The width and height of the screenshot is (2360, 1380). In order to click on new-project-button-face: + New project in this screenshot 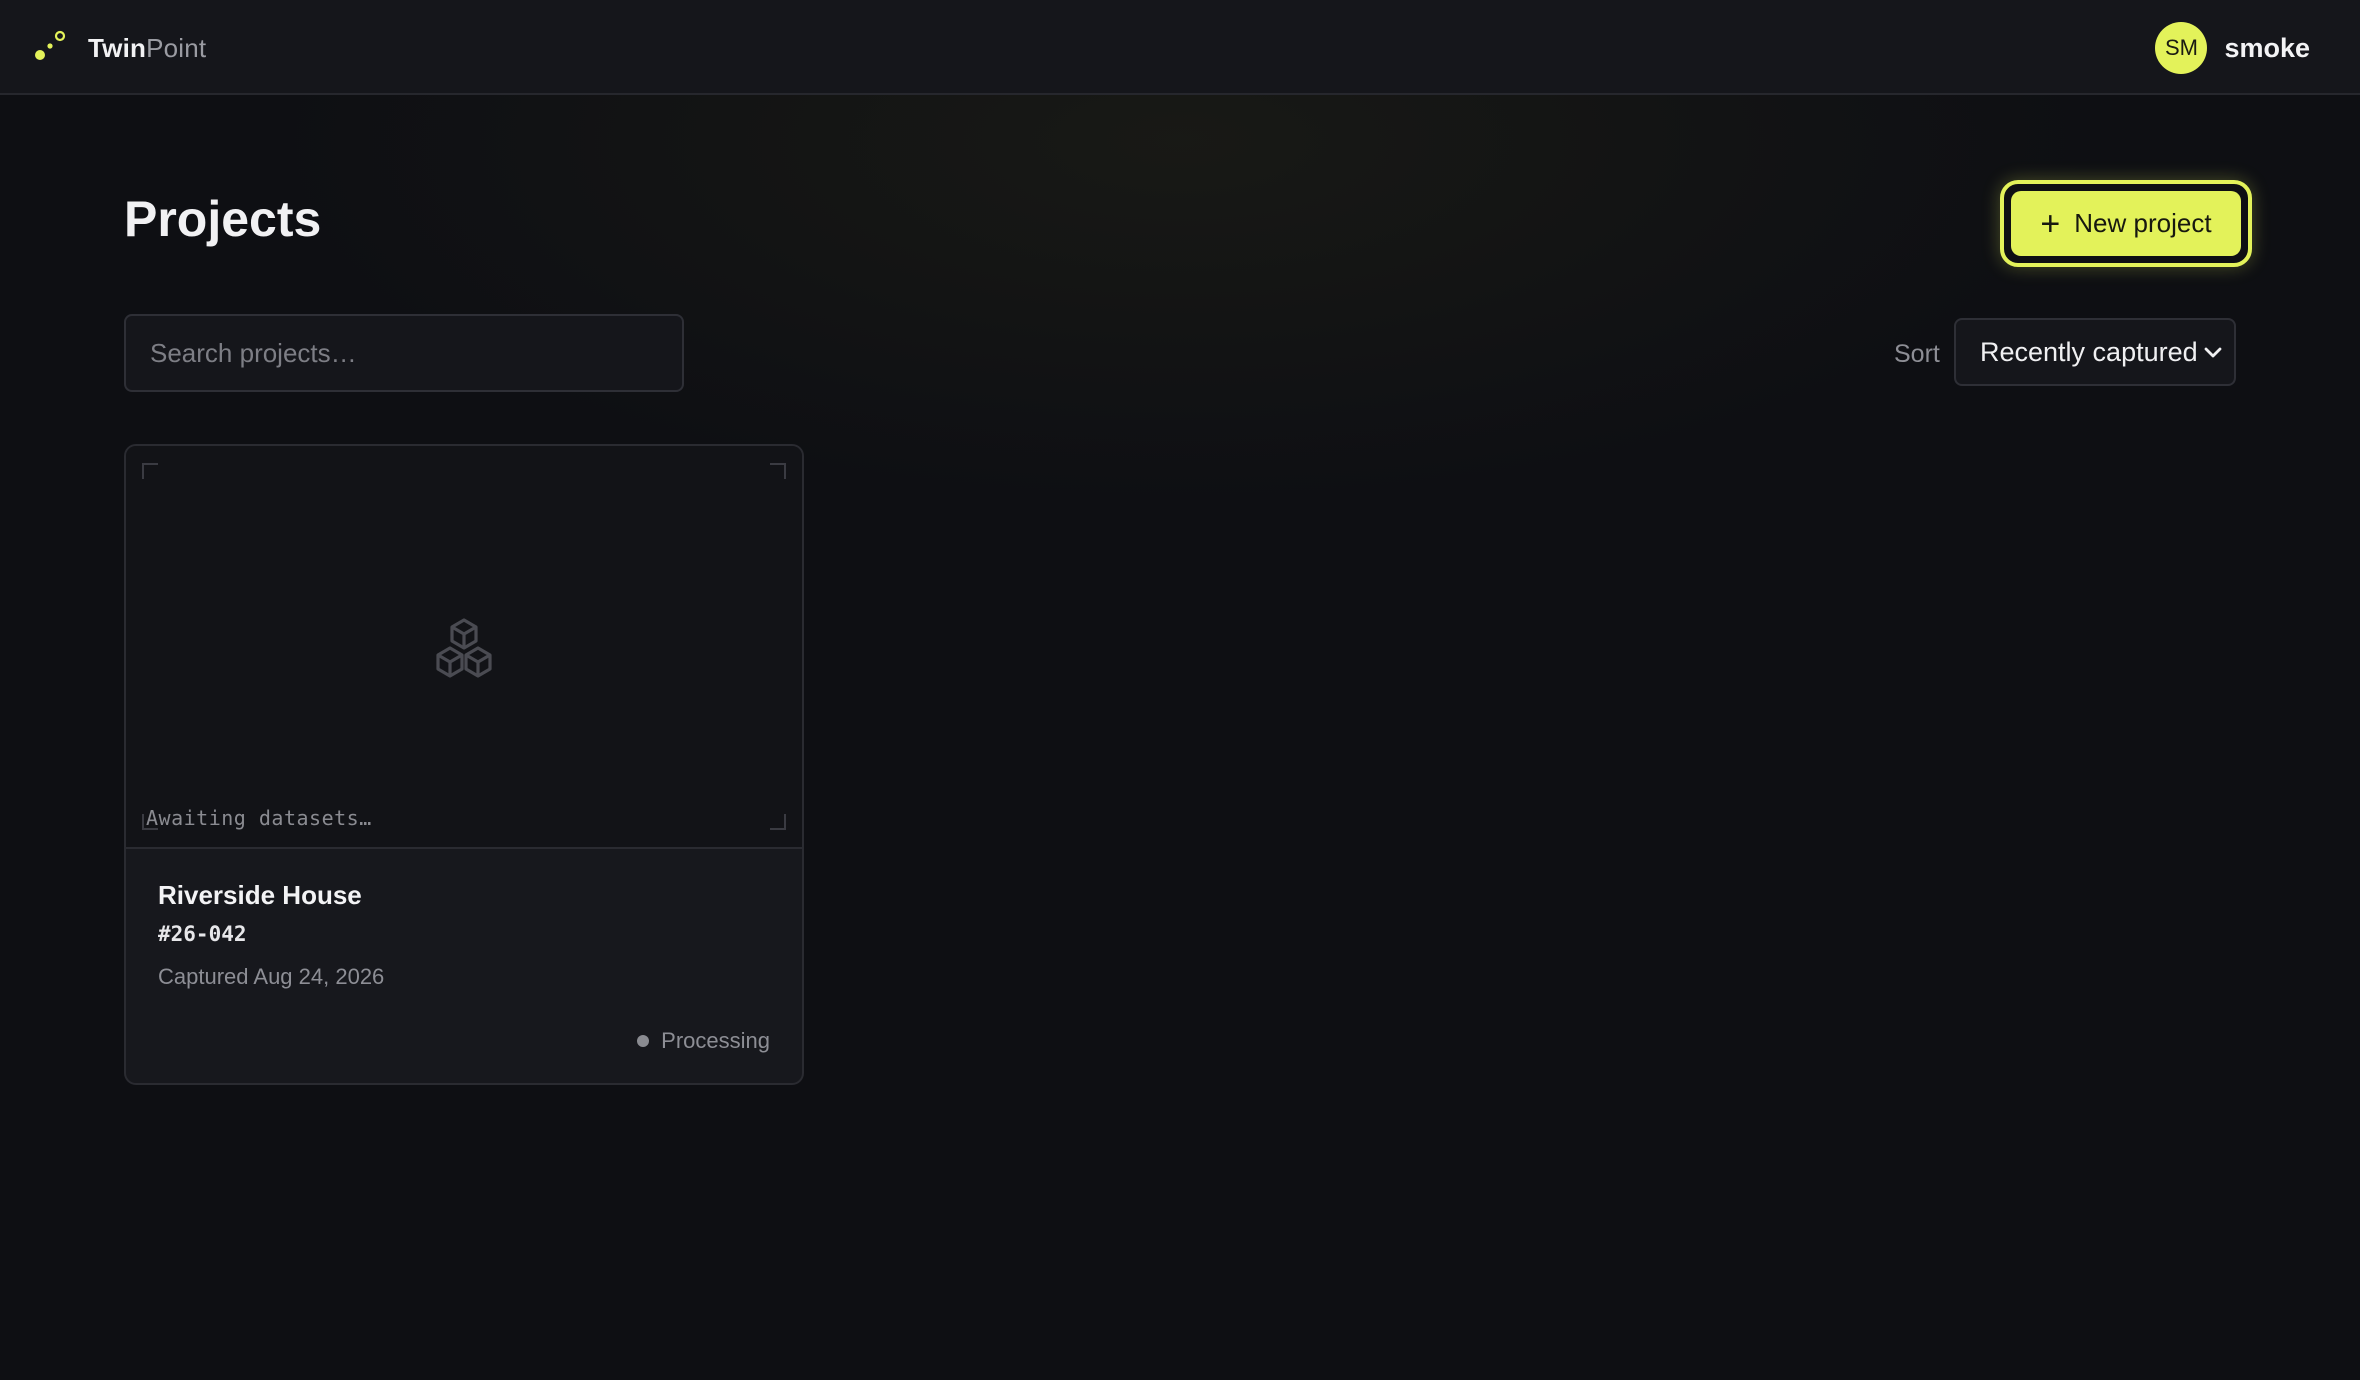, I will do `click(2126, 223)`.